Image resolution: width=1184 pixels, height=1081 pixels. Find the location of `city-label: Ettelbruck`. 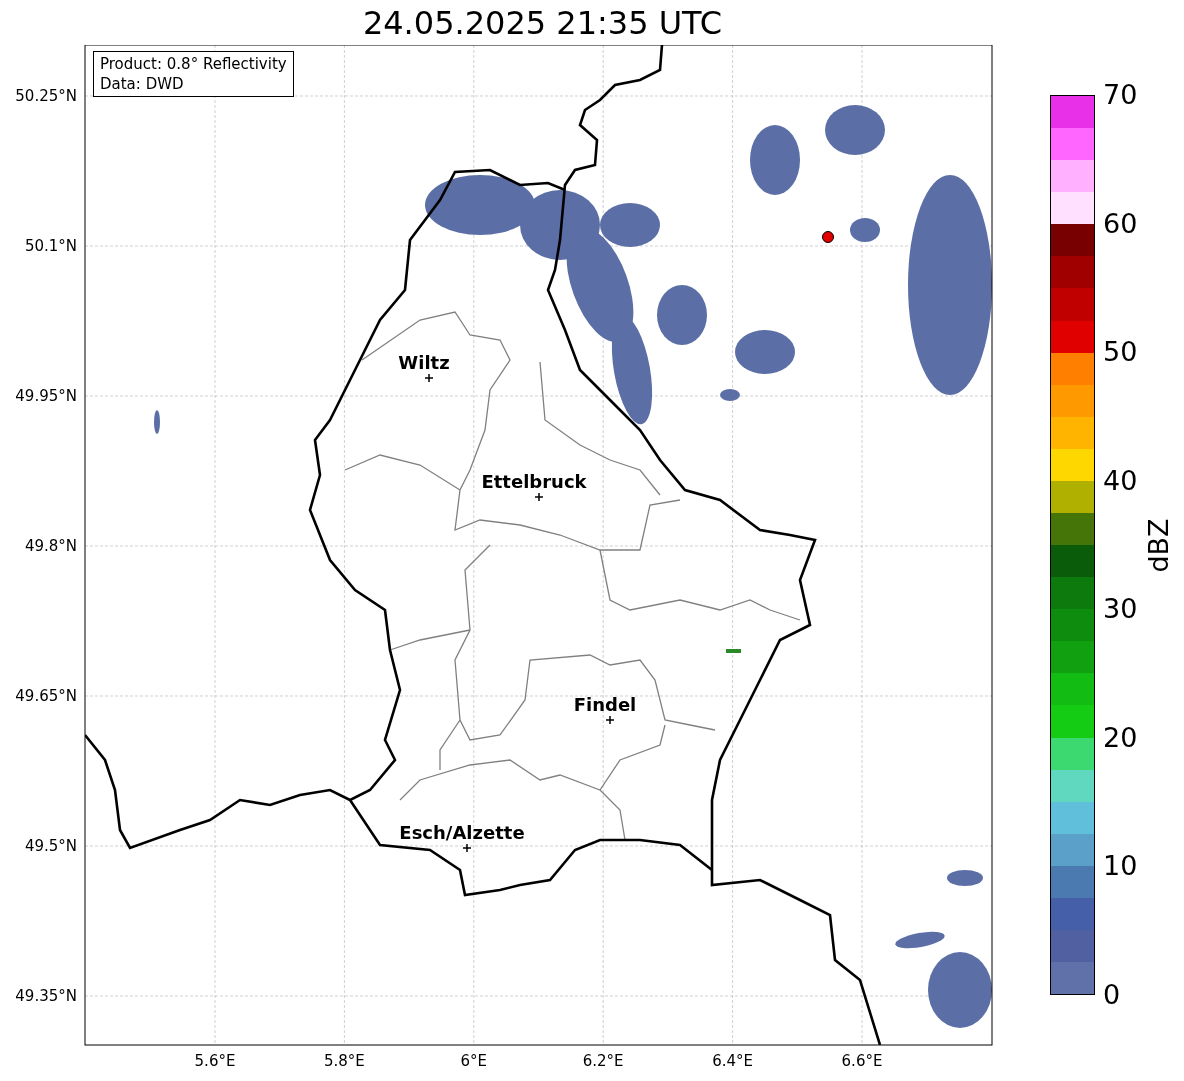

city-label: Ettelbruck is located at coordinates (534, 481).